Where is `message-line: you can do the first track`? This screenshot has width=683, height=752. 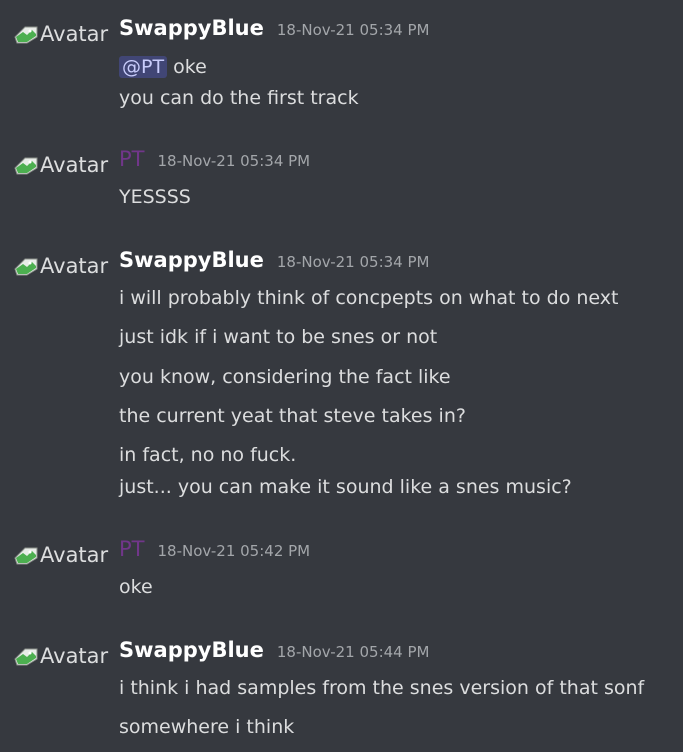
message-line: you can do the first track is located at coordinates (239, 98).